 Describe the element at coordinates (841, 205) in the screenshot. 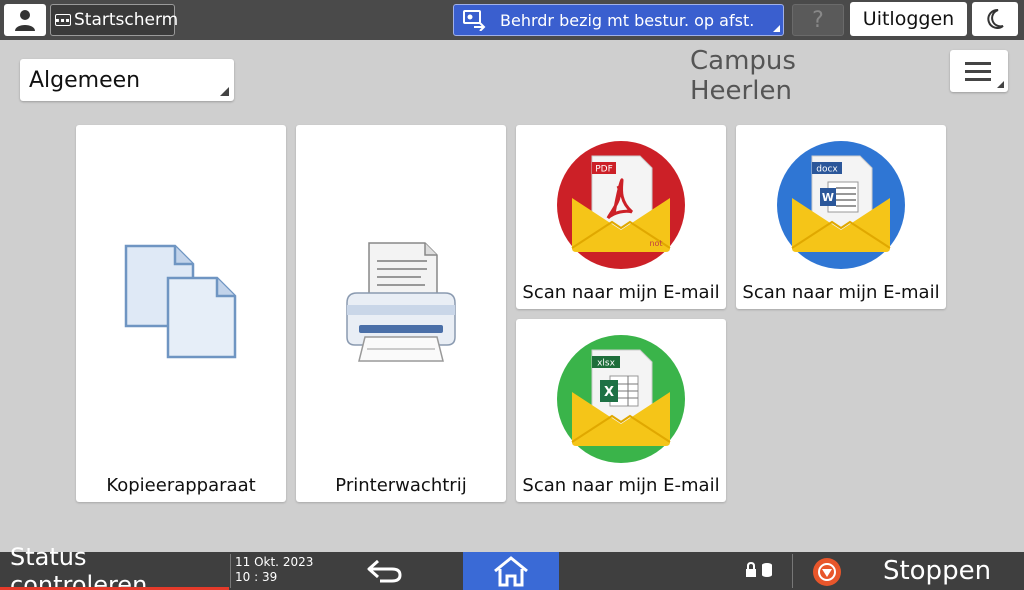

I see `scan-docx-email-icon: docx W` at that location.